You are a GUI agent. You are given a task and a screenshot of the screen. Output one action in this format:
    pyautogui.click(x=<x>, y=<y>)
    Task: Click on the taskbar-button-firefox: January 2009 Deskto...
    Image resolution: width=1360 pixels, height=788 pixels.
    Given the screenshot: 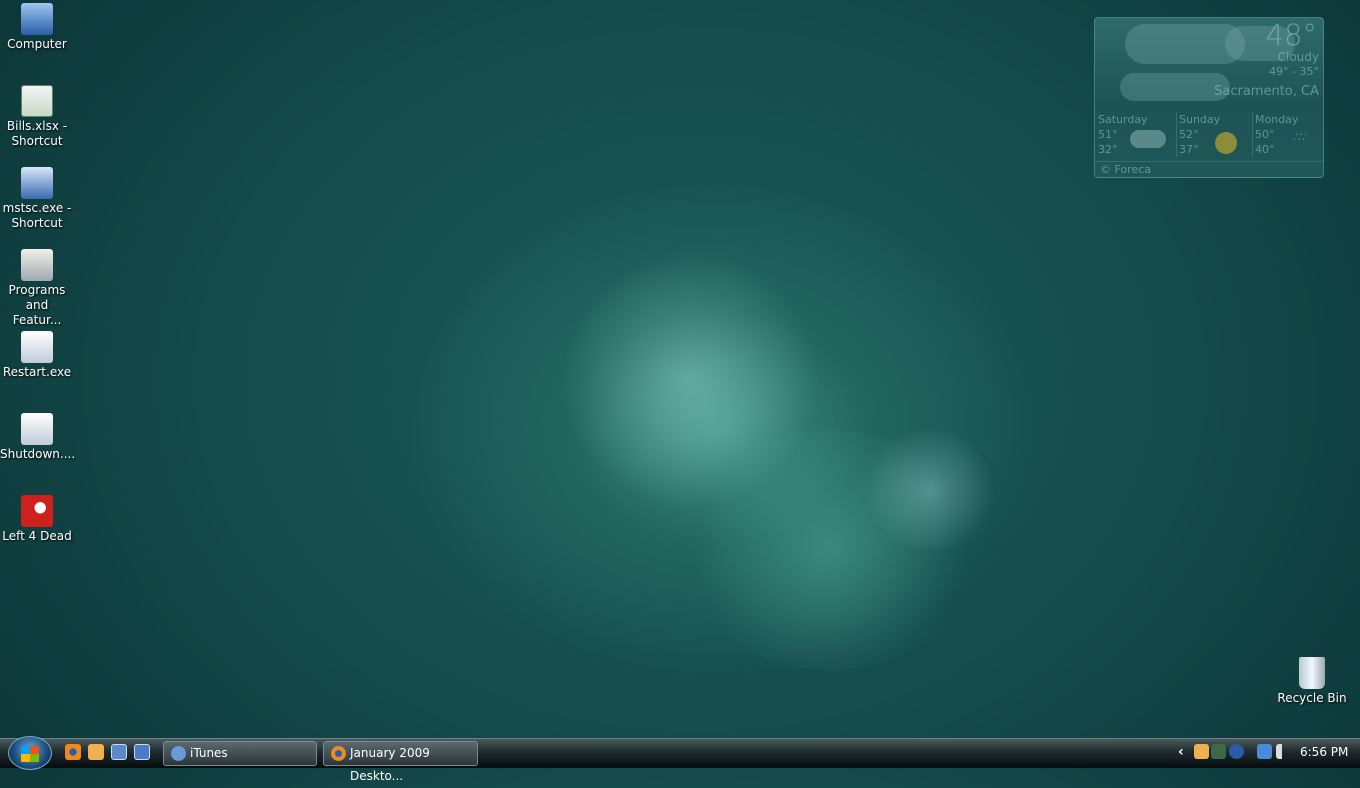 What is the action you would take?
    pyautogui.click(x=400, y=762)
    